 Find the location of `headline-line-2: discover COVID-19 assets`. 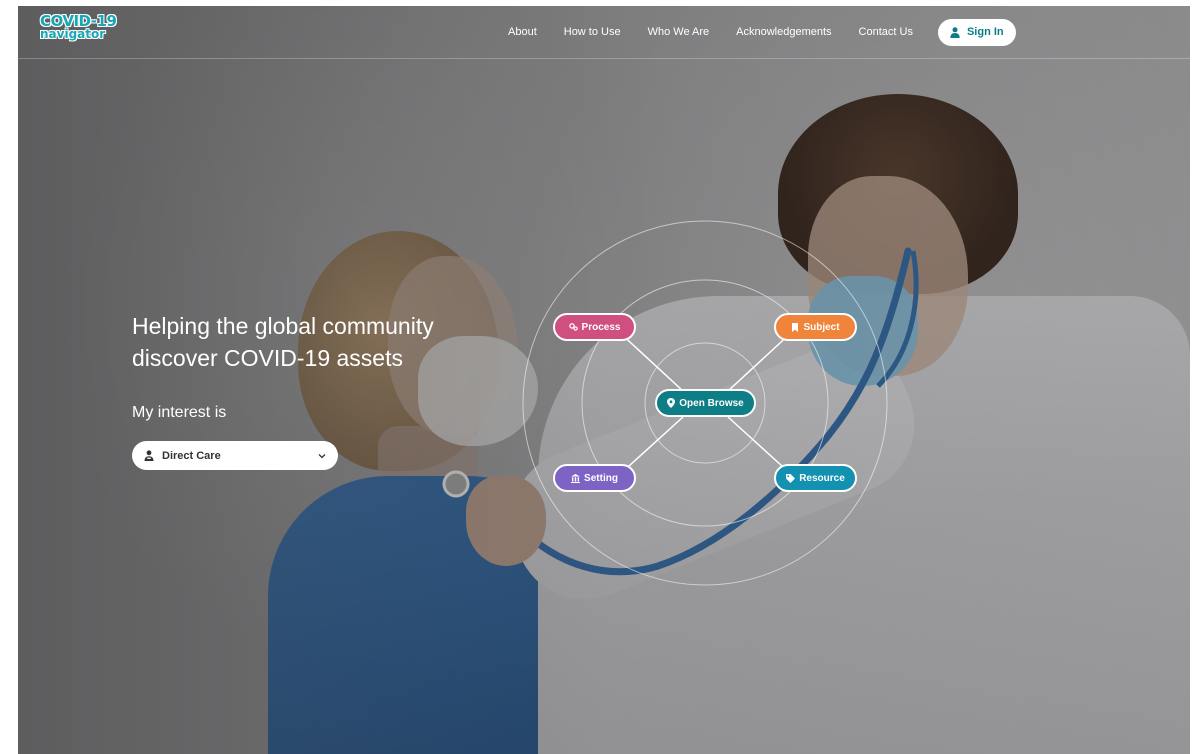

headline-line-2: discover COVID-19 assets is located at coordinates (267, 358).